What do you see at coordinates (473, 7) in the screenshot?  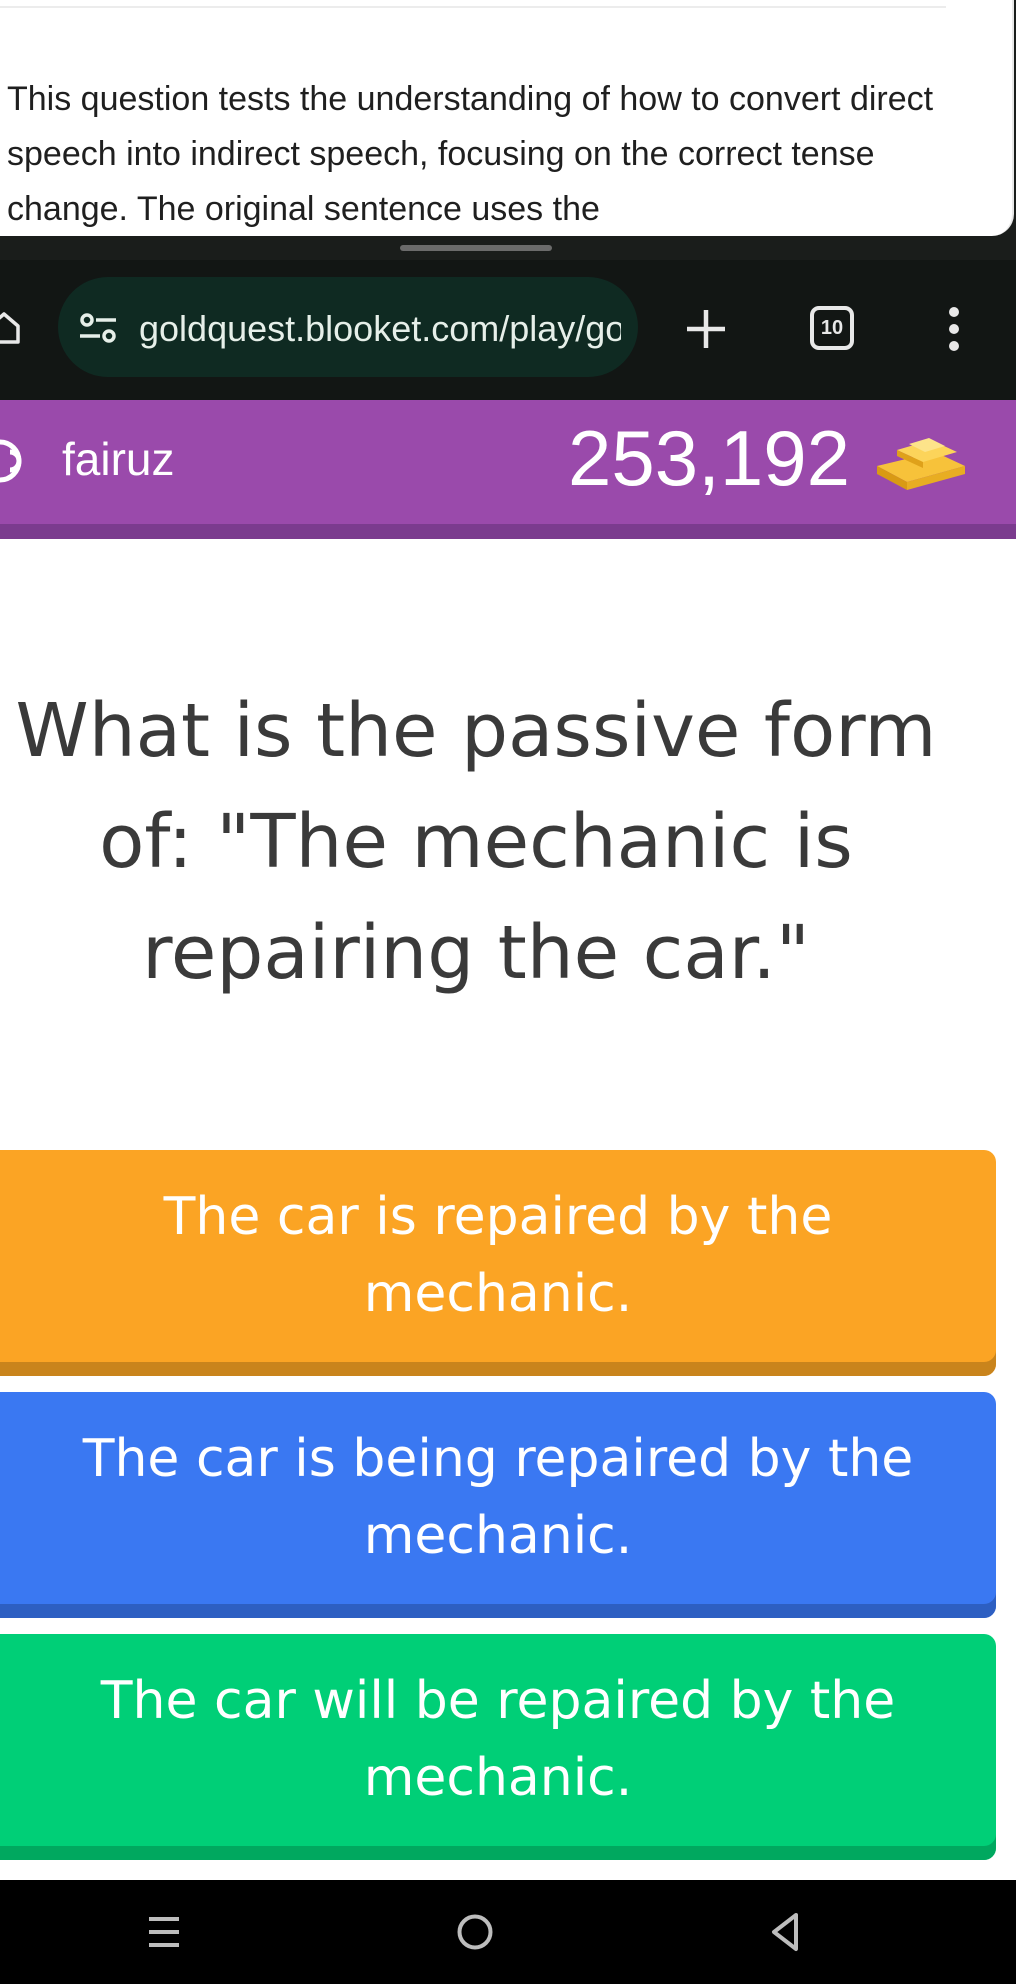 I see `divider` at bounding box center [473, 7].